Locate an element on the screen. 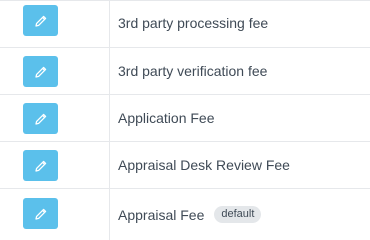 Image resolution: width=370 pixels, height=240 pixels. fee-name: 3rd party processing fee is located at coordinates (193, 23).